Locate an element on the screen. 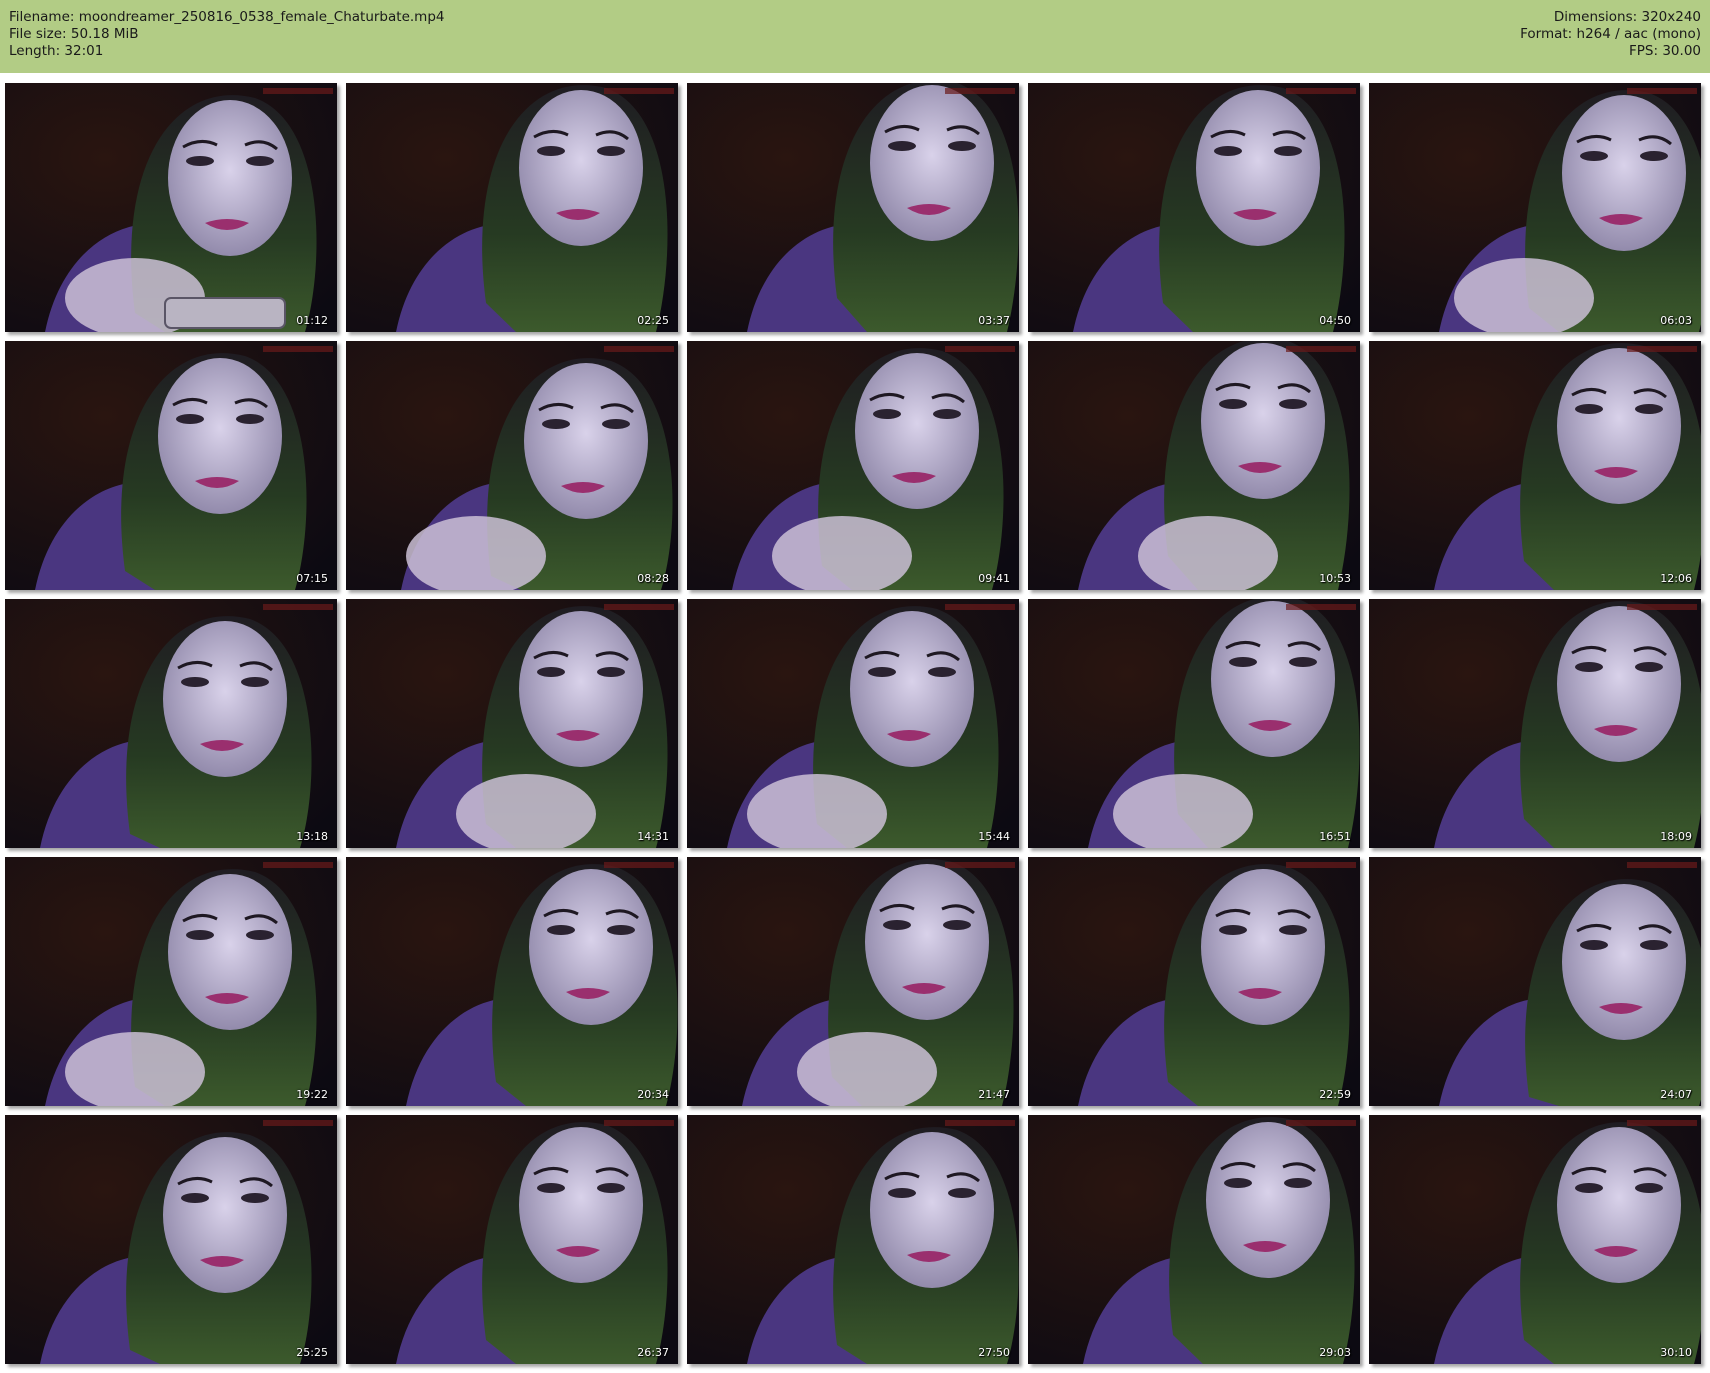  timestamp-label: 06:03 is located at coordinates (1676, 320).